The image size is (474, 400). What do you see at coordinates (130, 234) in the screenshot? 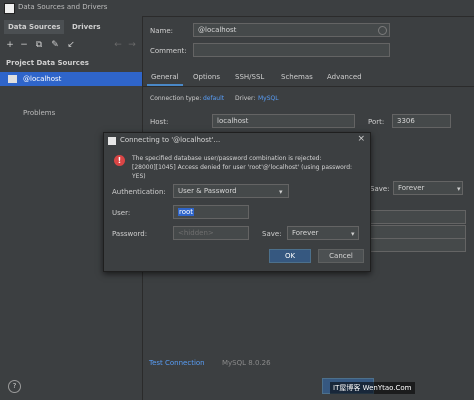
I see `password-label: Password:` at bounding box center [130, 234].